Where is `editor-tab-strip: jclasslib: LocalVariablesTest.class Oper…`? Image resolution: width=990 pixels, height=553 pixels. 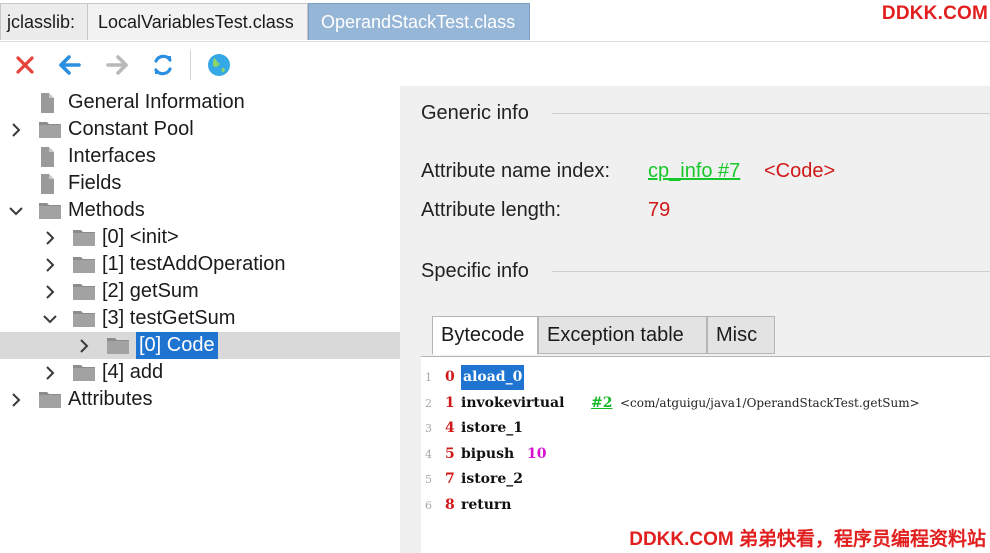 editor-tab-strip: jclasslib: LocalVariablesTest.class Oper… is located at coordinates (495, 20).